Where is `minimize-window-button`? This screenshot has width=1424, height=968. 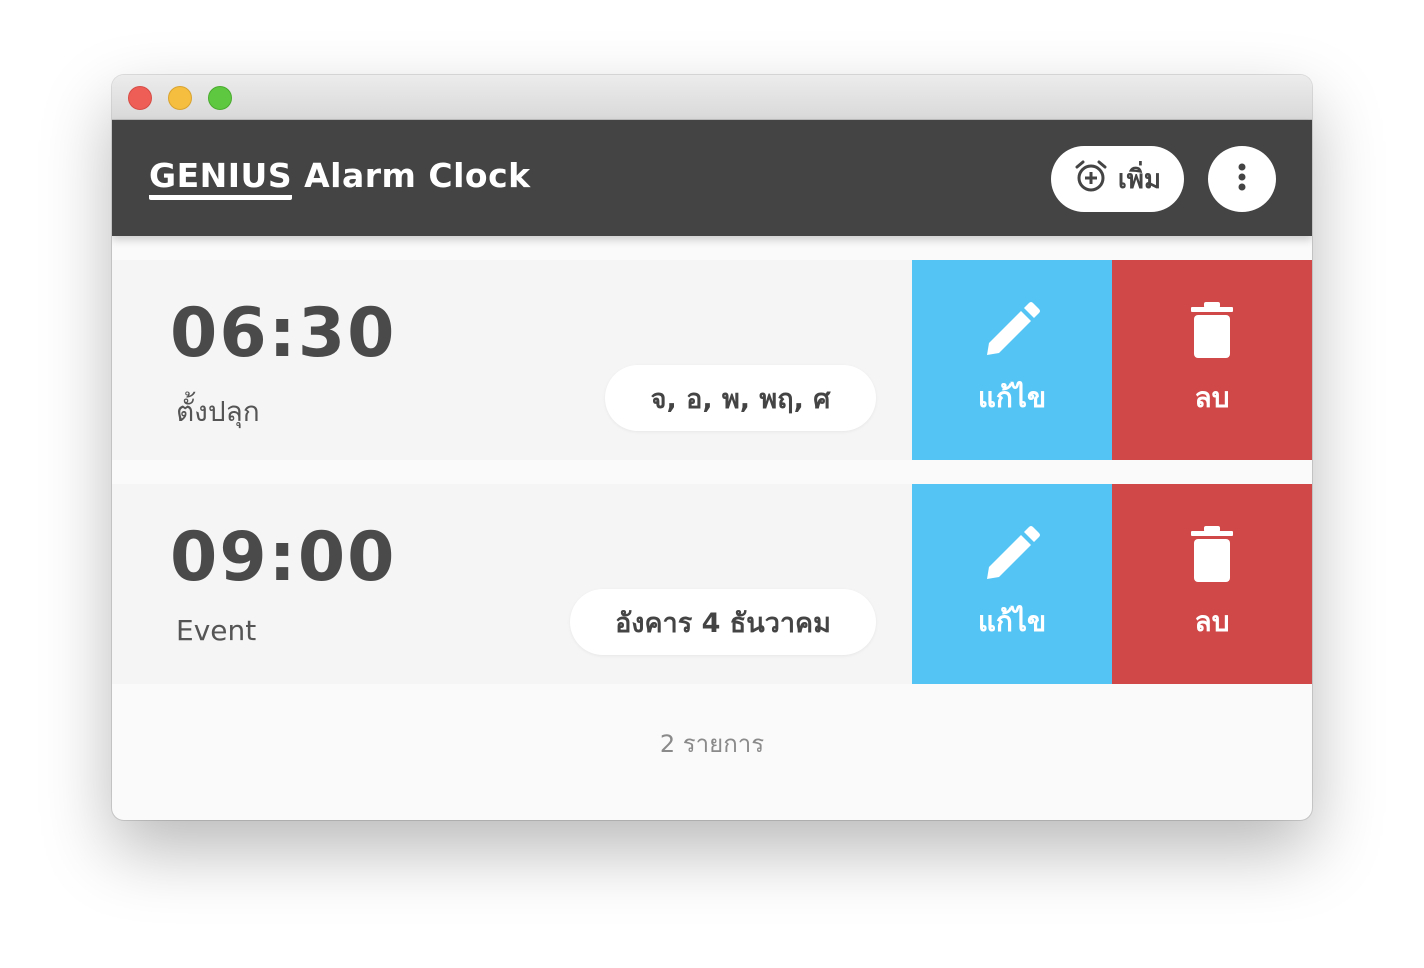 minimize-window-button is located at coordinates (180, 98).